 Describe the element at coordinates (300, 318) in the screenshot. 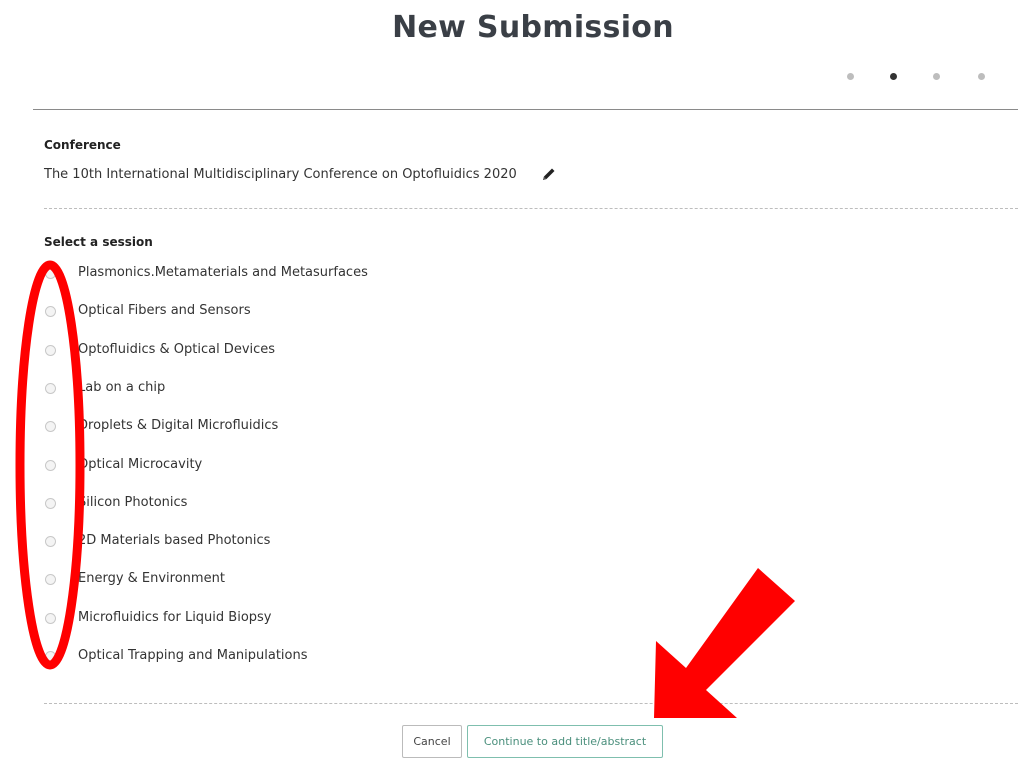

I see `session-option: Optical Fibers and Sensors` at that location.